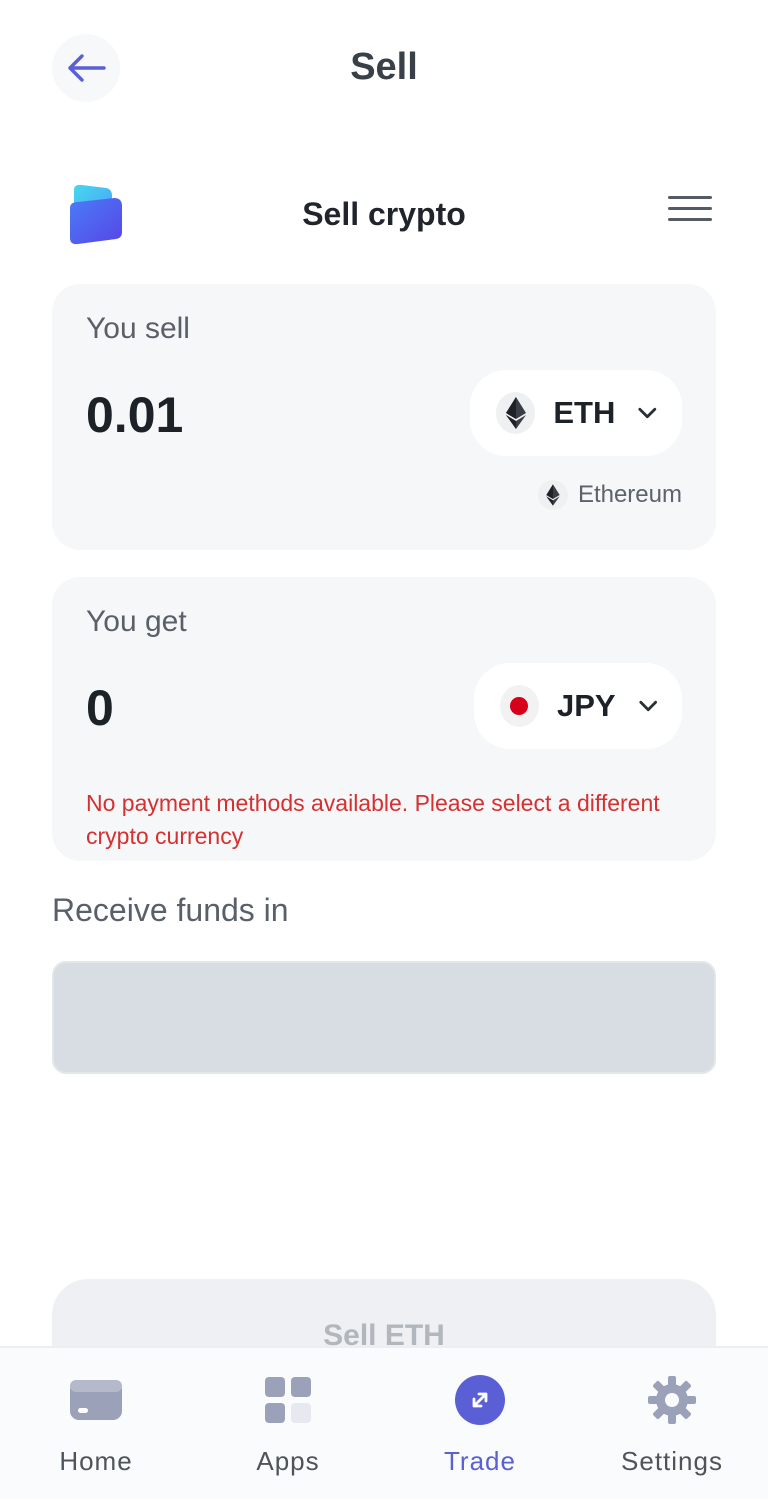  I want to click on get-label: You get, so click(136, 621).